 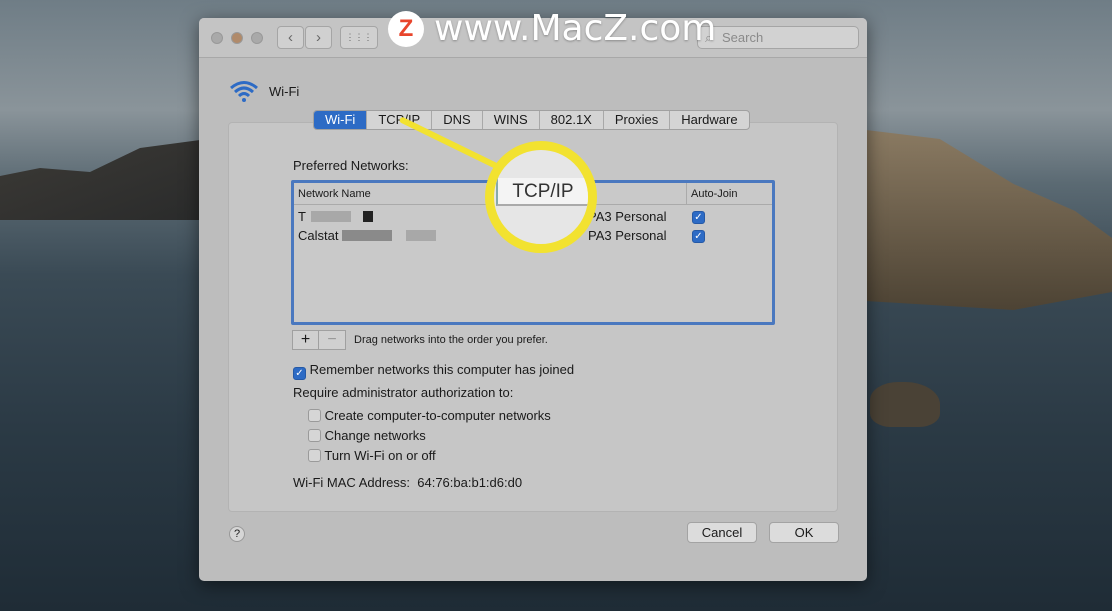 What do you see at coordinates (314, 455) in the screenshot?
I see `turn-wifi-checkbox` at bounding box center [314, 455].